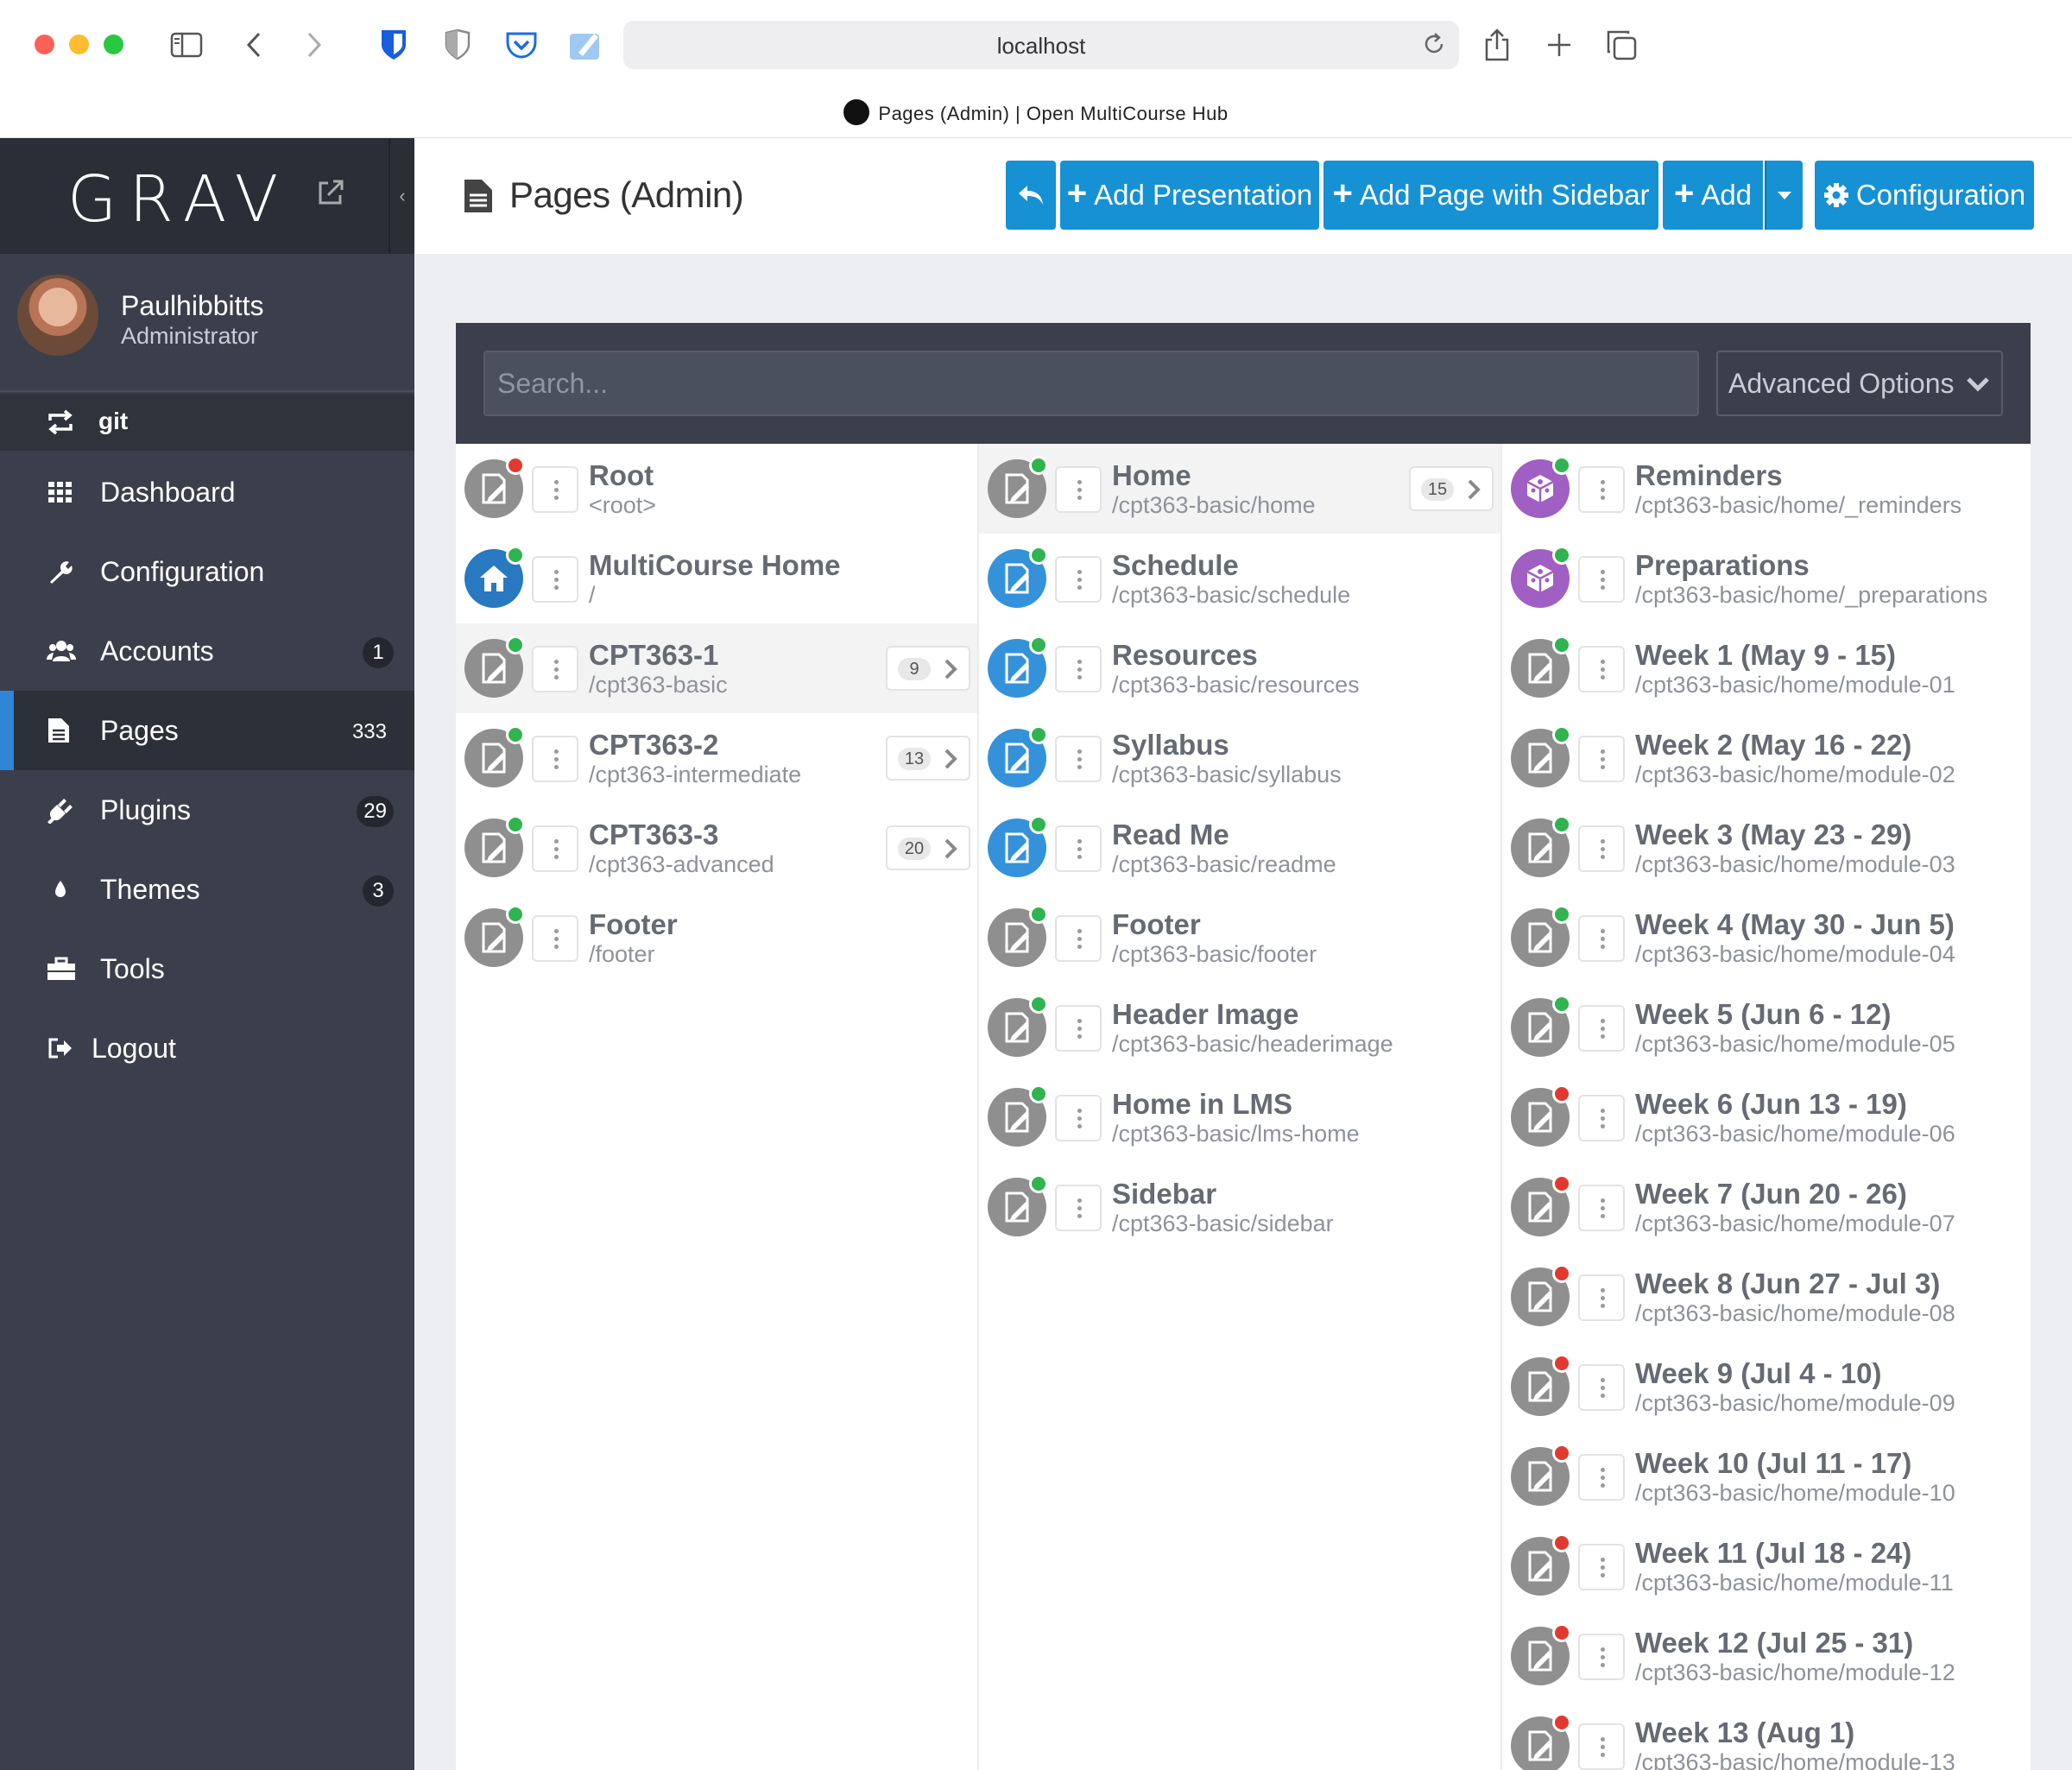 The width and height of the screenshot is (2072, 1770). I want to click on page-title-link: Week 5 (Jun 6 - 12), so click(1763, 1014).